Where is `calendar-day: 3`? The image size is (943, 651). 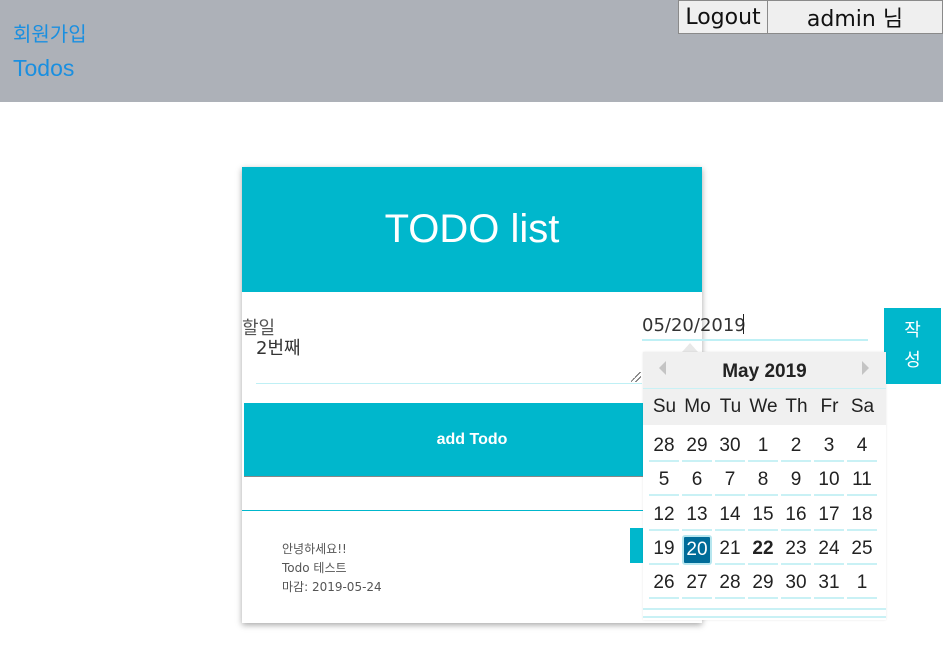 calendar-day: 3 is located at coordinates (829, 447).